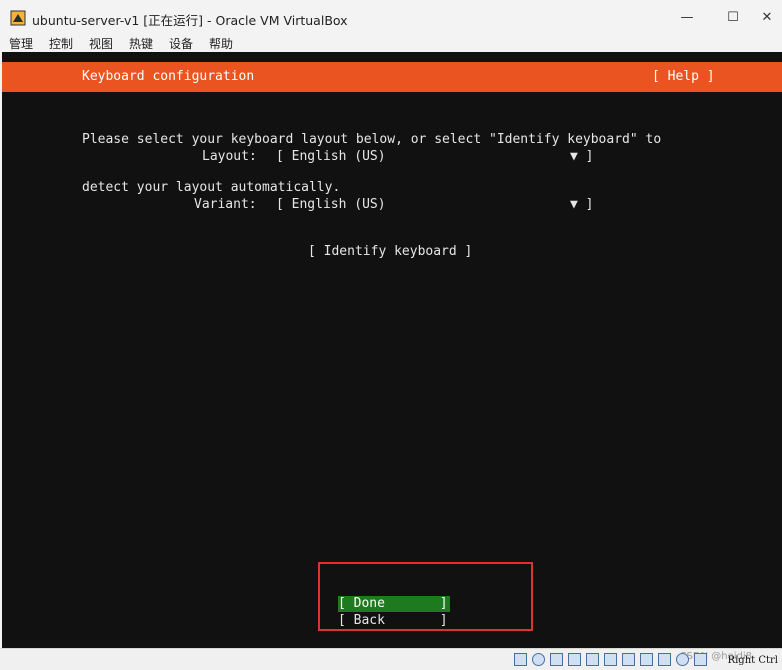 This screenshot has width=782, height=670. Describe the element at coordinates (581, 204) in the screenshot. I see `variant-dropdown-arrow-icon: ▼ ]` at that location.